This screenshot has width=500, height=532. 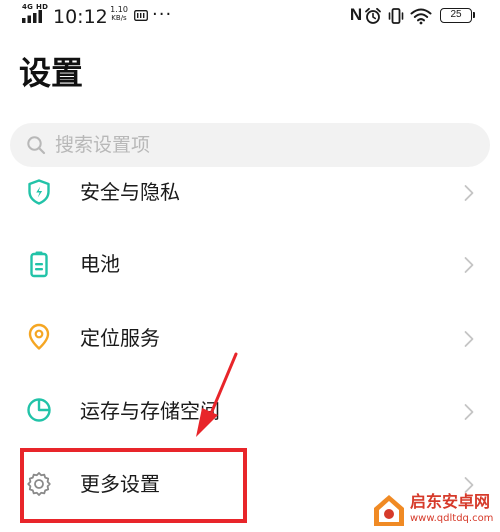 What do you see at coordinates (141, 15) in the screenshot?
I see `app-notification-icon` at bounding box center [141, 15].